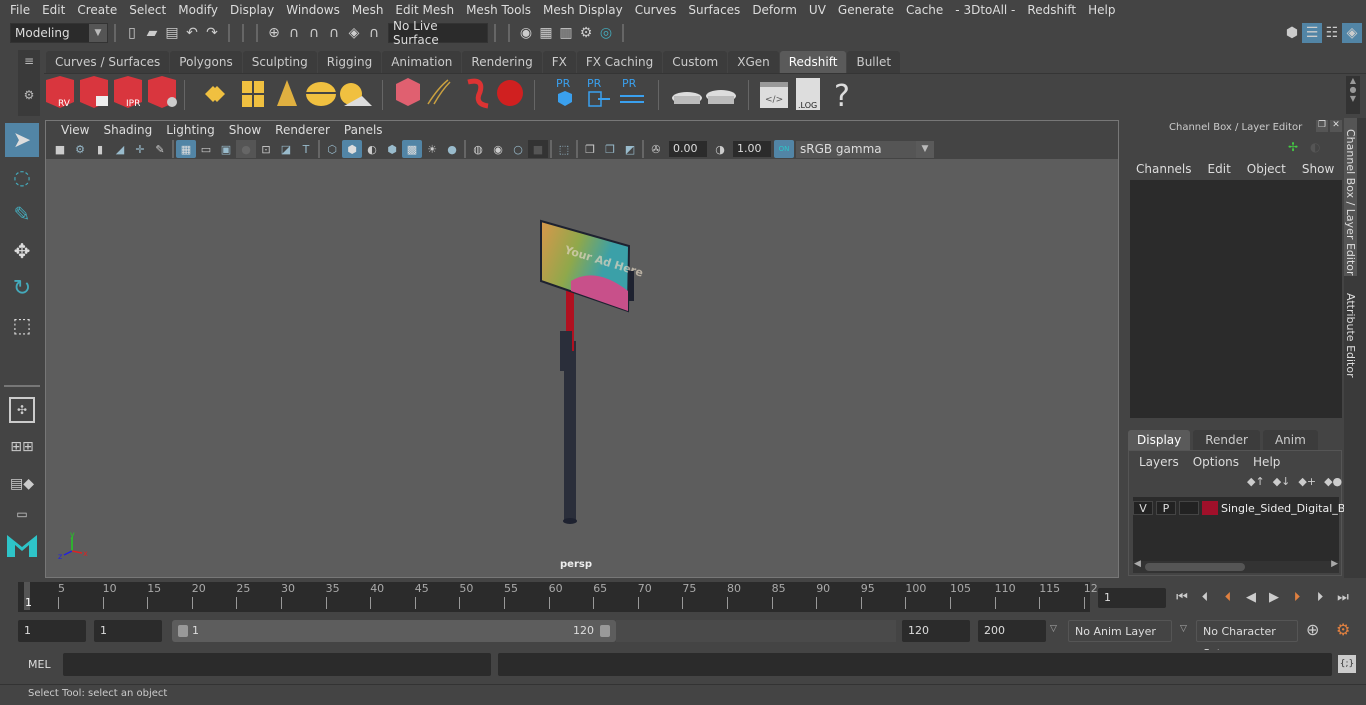 This screenshot has width=1366, height=705. Describe the element at coordinates (120, 149) in the screenshot. I see `image-plane-icon: ◢` at that location.